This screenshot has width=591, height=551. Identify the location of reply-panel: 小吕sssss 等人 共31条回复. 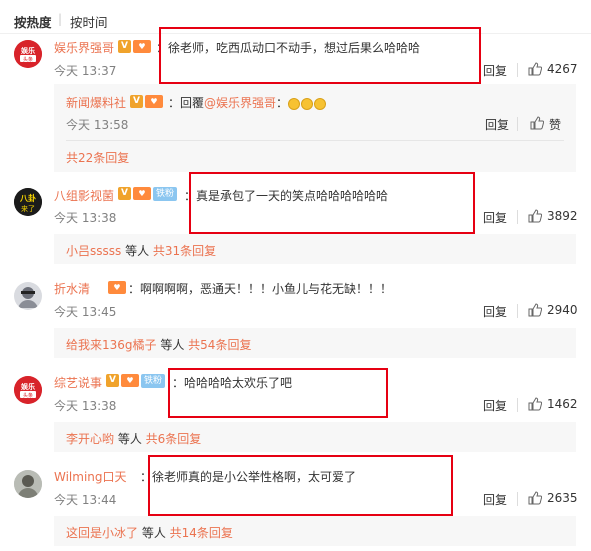
(315, 249).